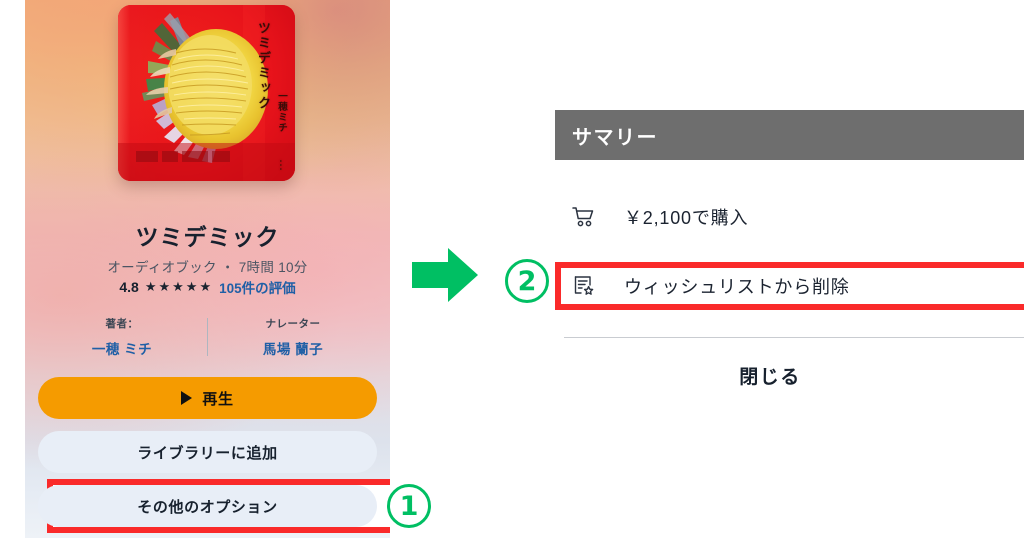  What do you see at coordinates (584, 217) in the screenshot?
I see `shopping-cart-icon` at bounding box center [584, 217].